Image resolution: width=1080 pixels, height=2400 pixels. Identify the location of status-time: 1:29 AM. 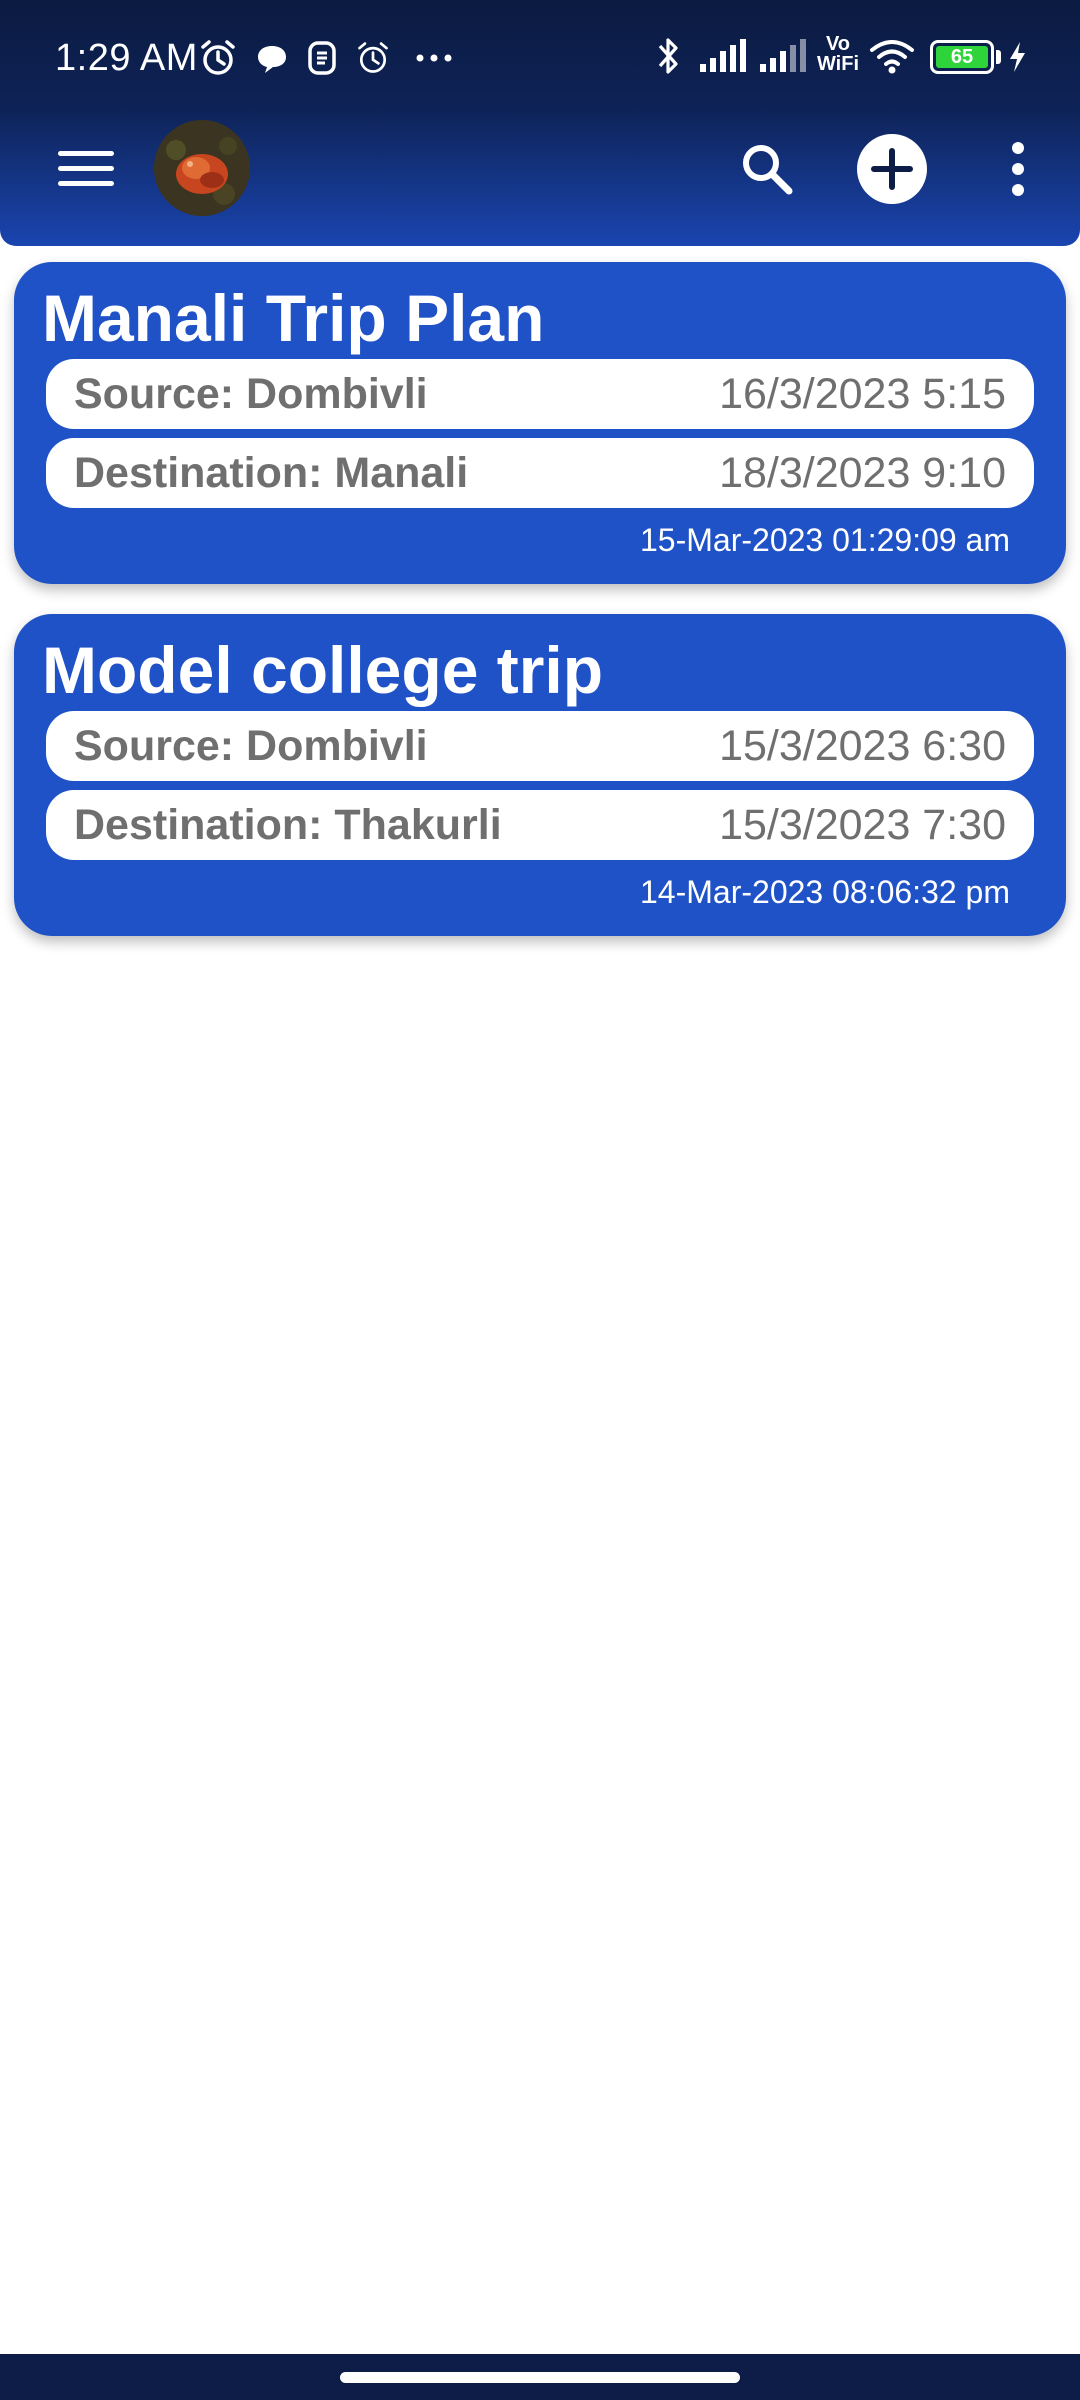
(126, 58).